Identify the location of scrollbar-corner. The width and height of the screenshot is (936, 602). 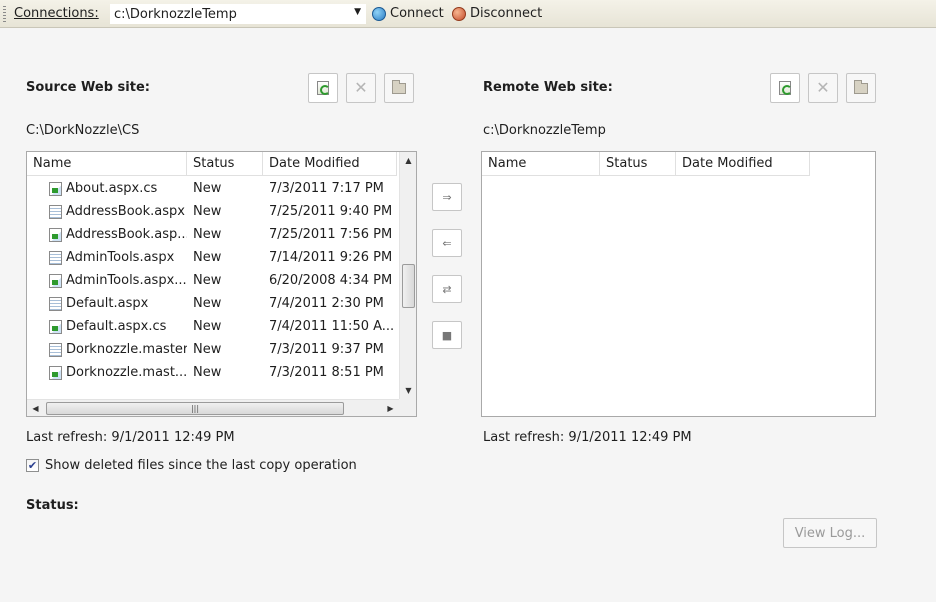
(407, 407).